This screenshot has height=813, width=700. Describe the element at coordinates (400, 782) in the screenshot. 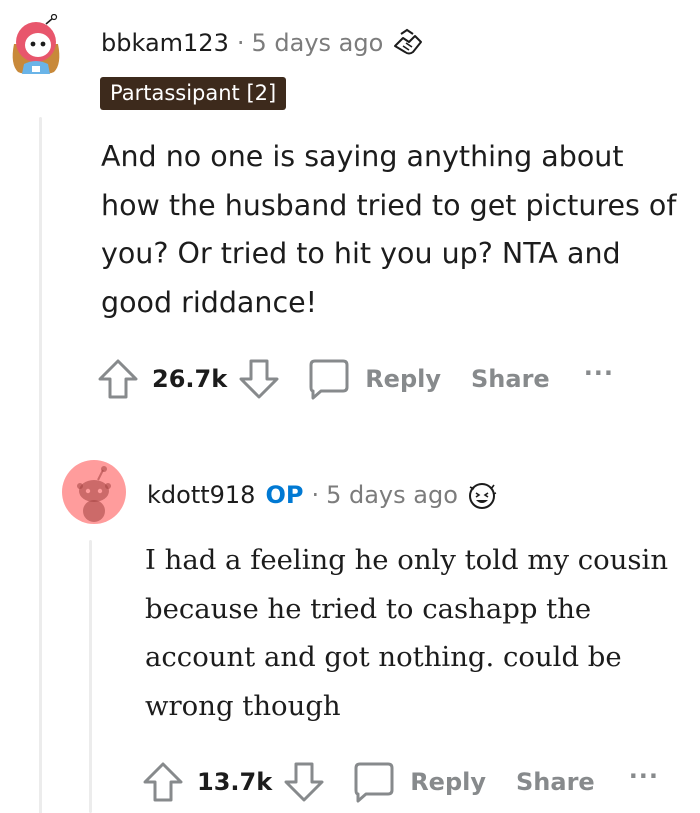

I see `comment-actions: 13.7k Reply Share ···` at that location.